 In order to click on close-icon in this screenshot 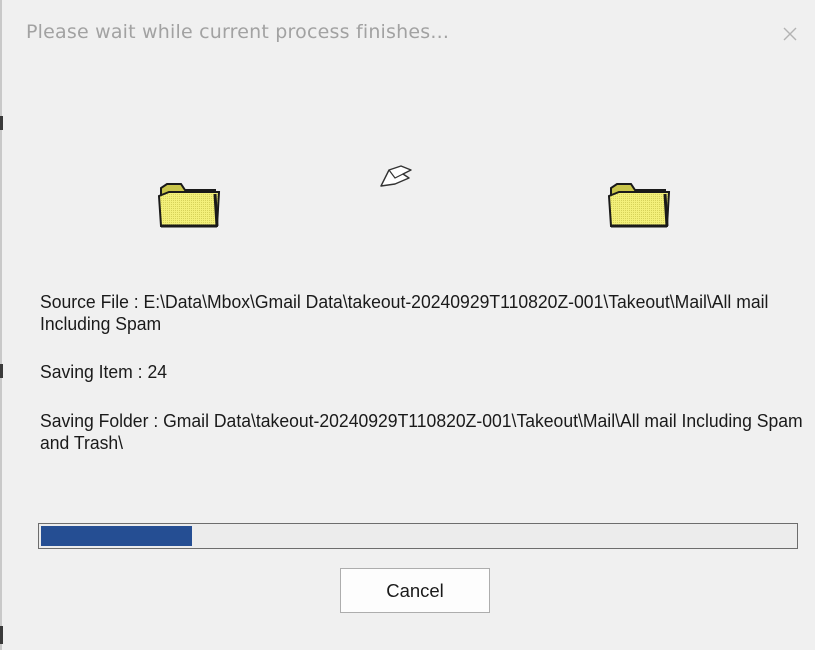, I will do `click(790, 34)`.